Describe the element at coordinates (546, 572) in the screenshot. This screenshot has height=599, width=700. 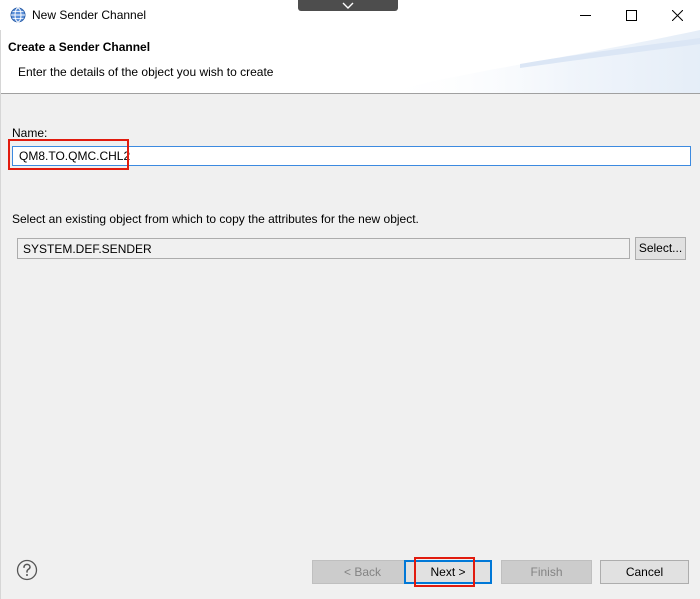
I see `finish-button: Finish` at that location.